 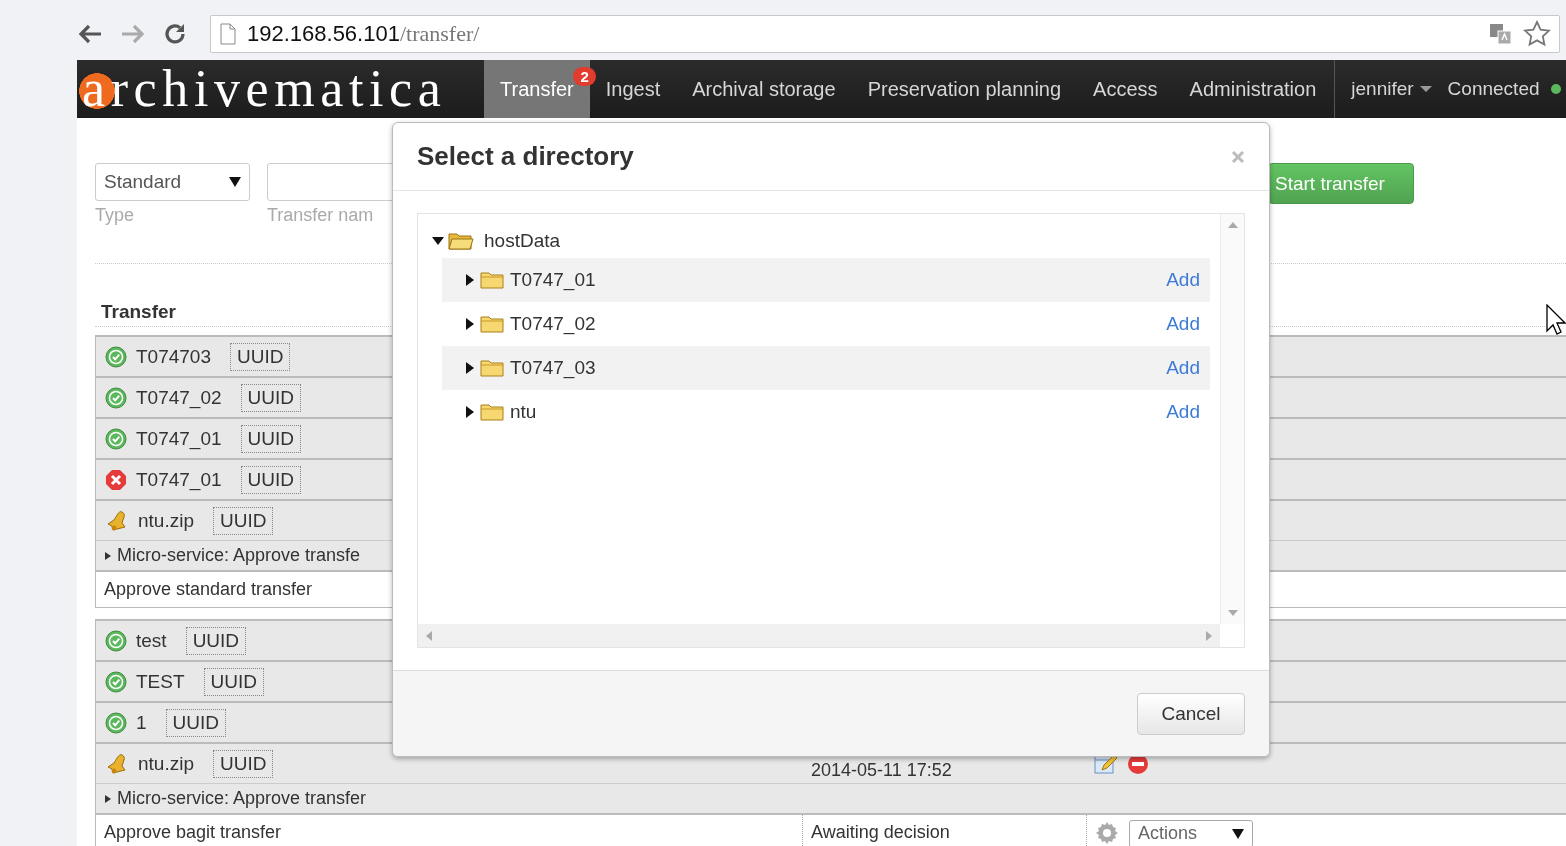 I want to click on caret-down-icon, so click(x=438, y=241).